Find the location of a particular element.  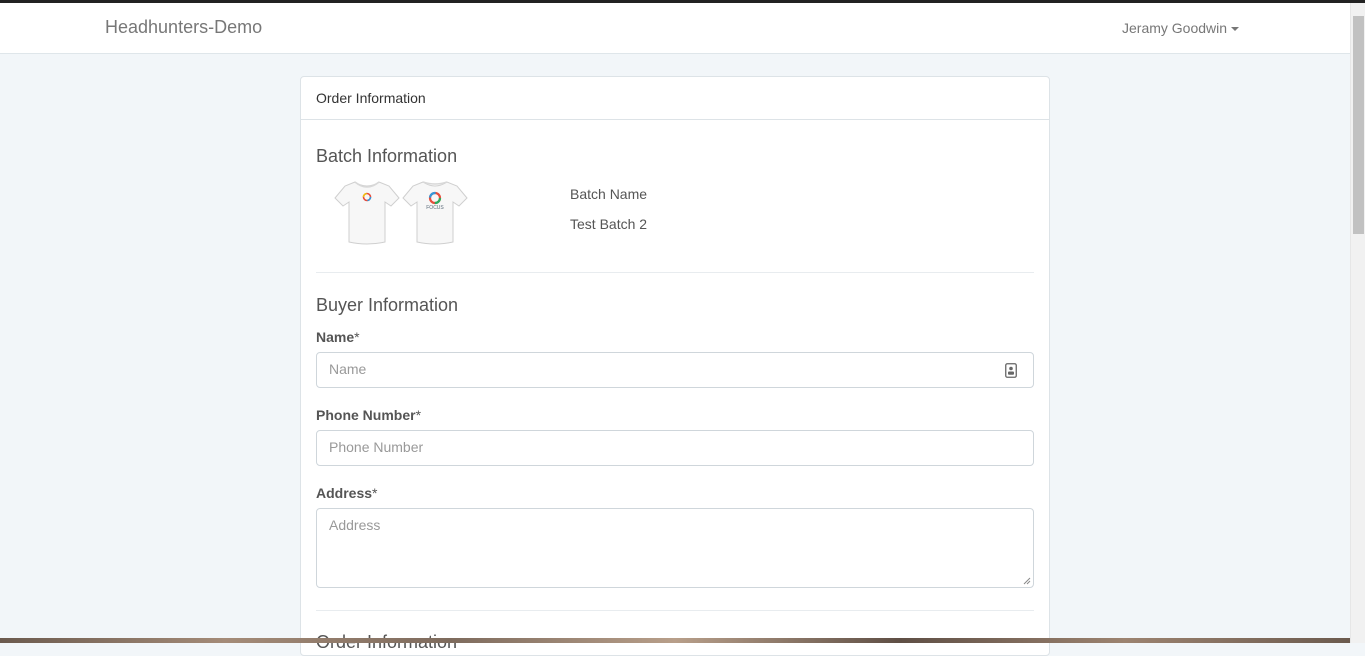

tshirt-logo-text: FOCUS is located at coordinates (435, 208).